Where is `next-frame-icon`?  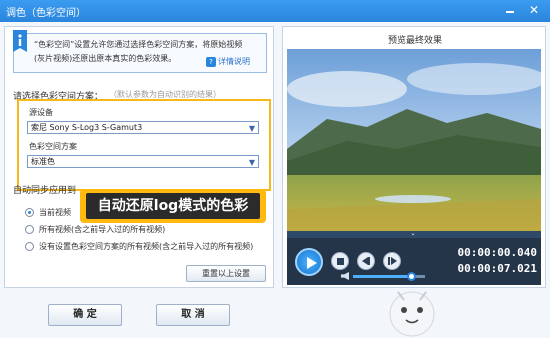
next-frame-icon is located at coordinates (392, 261).